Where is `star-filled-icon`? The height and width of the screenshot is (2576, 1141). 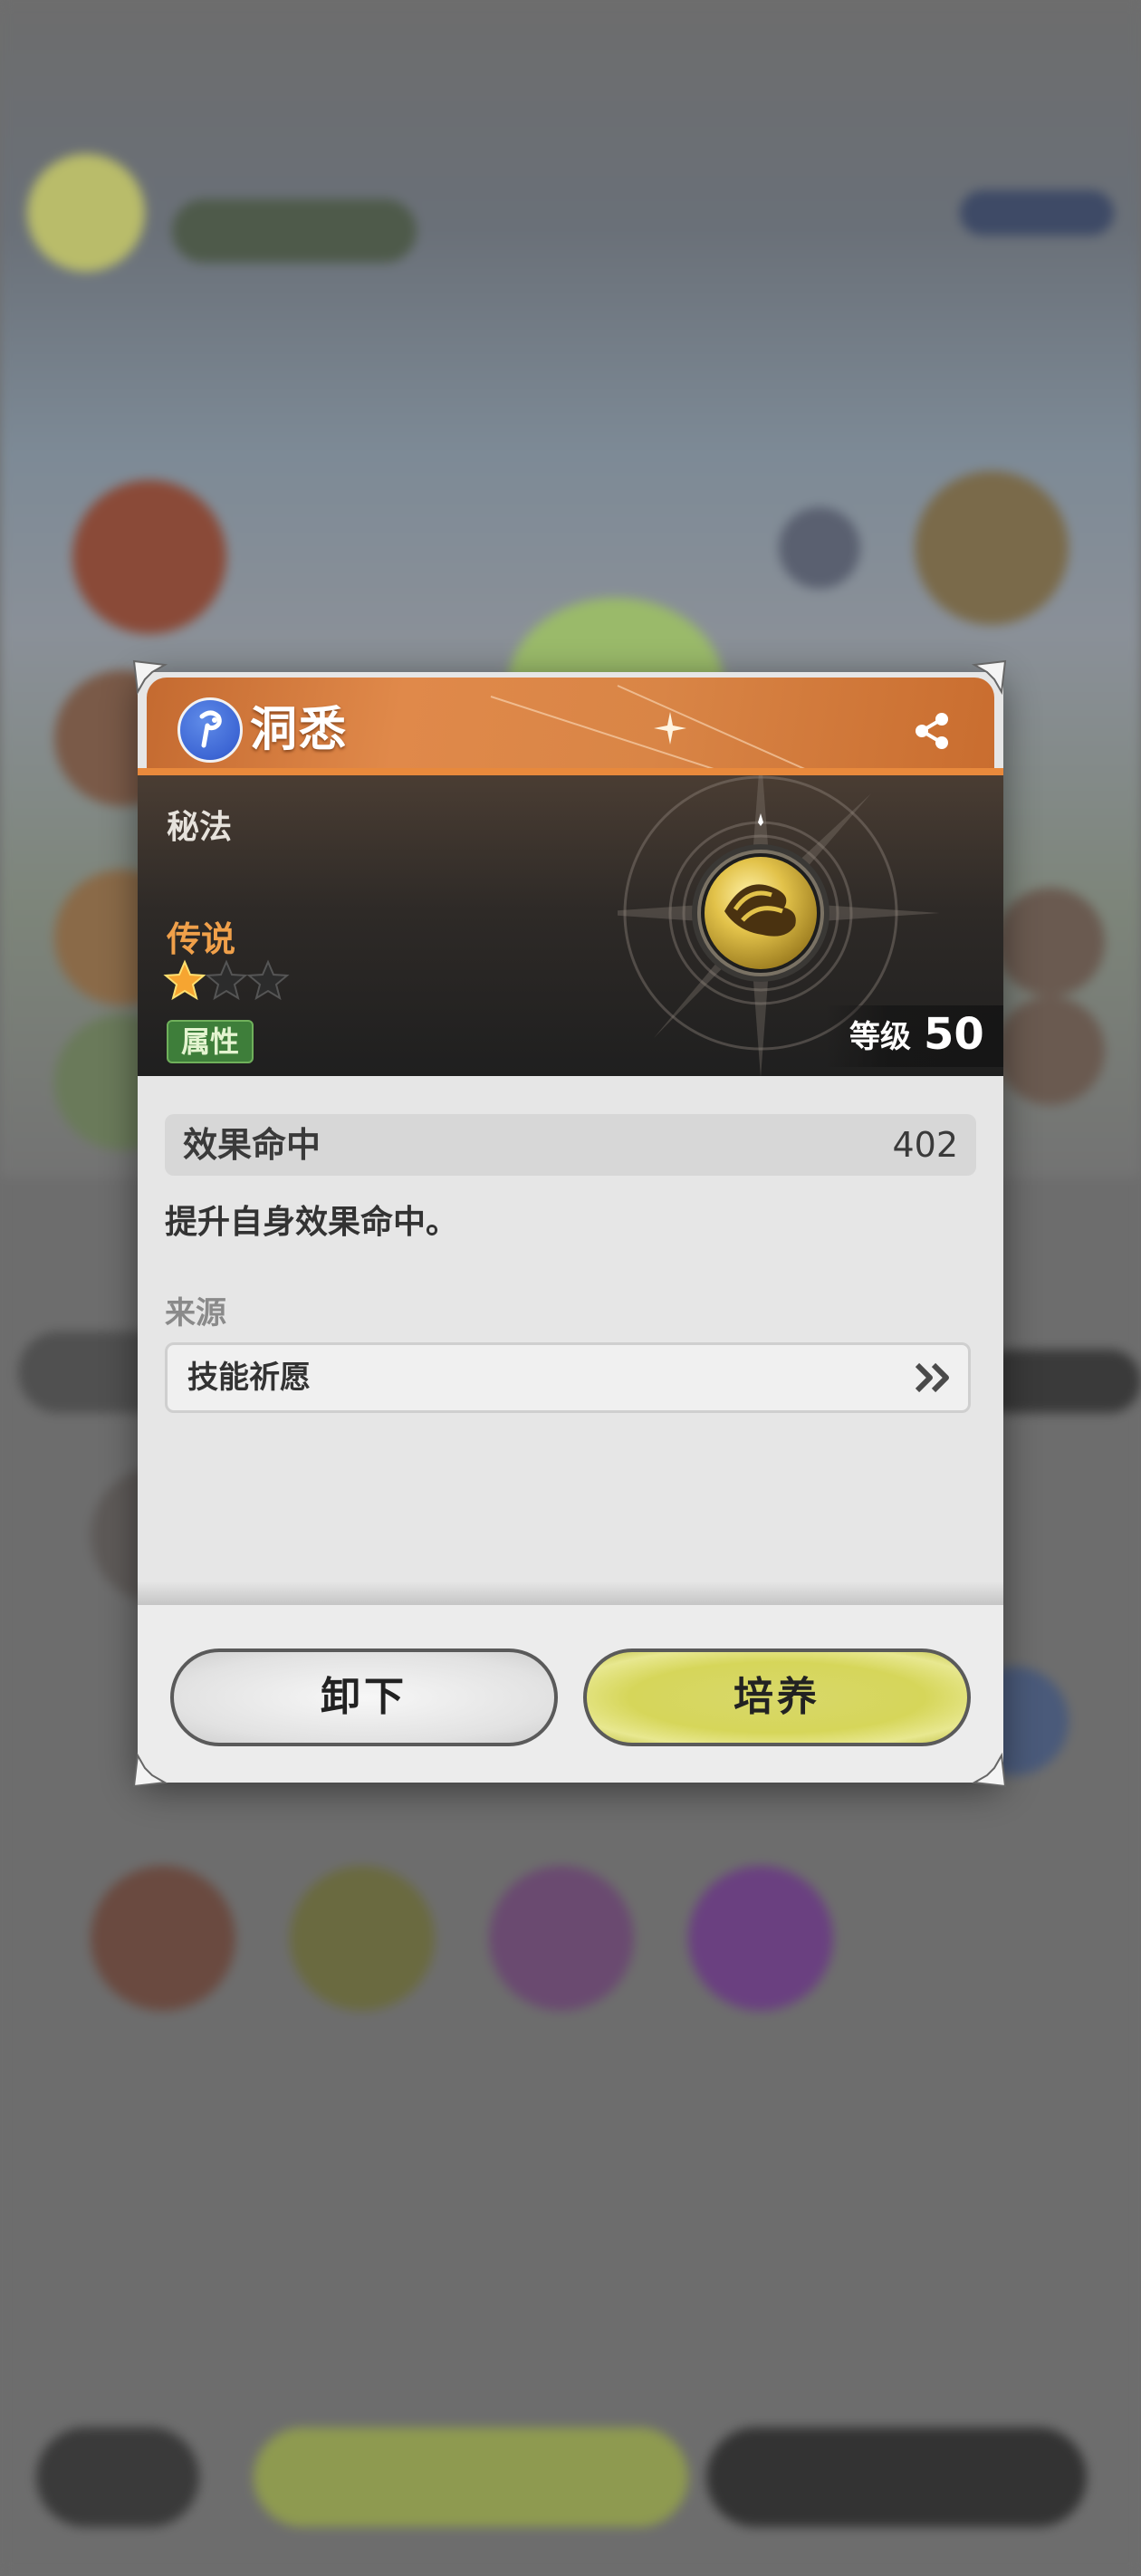
star-filled-icon is located at coordinates (184, 980).